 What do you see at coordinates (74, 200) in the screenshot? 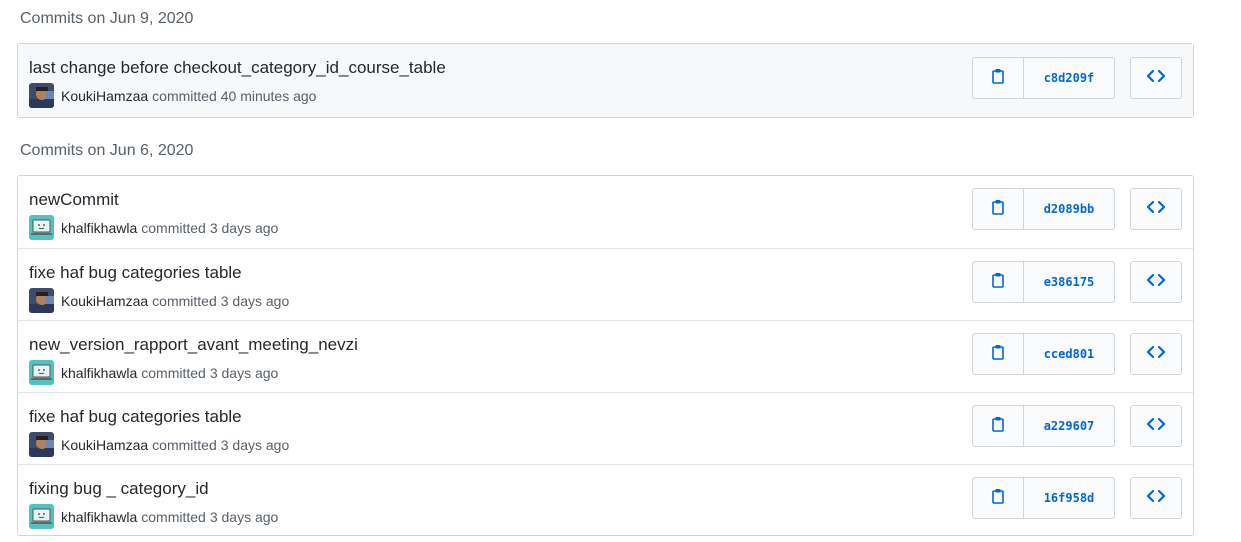
I see `commit-message-link: newCommit` at bounding box center [74, 200].